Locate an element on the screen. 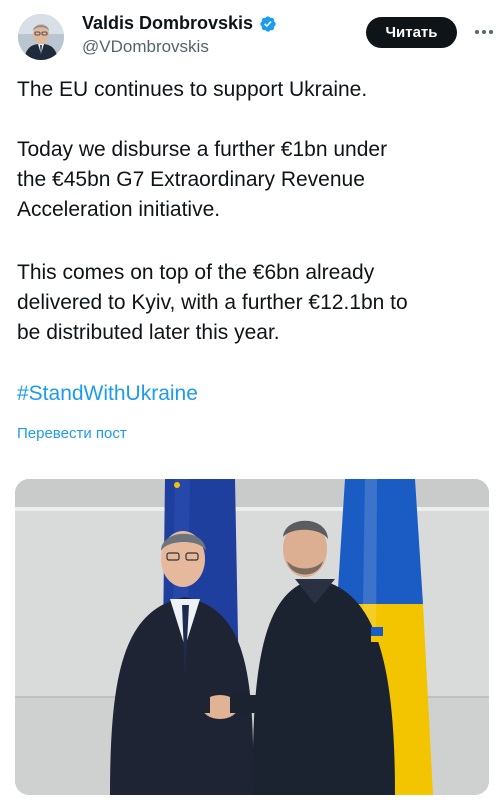 This screenshot has width=504, height=800. verified-badge-icon is located at coordinates (268, 23).